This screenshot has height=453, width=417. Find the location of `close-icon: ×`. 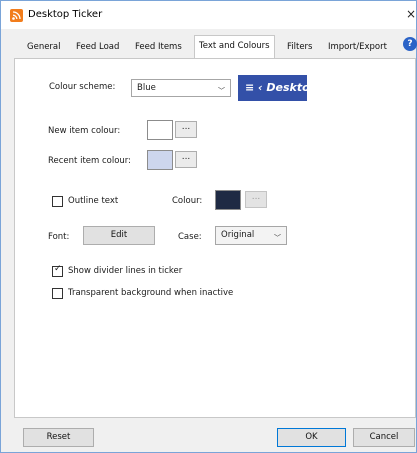

close-icon: × is located at coordinates (411, 14).